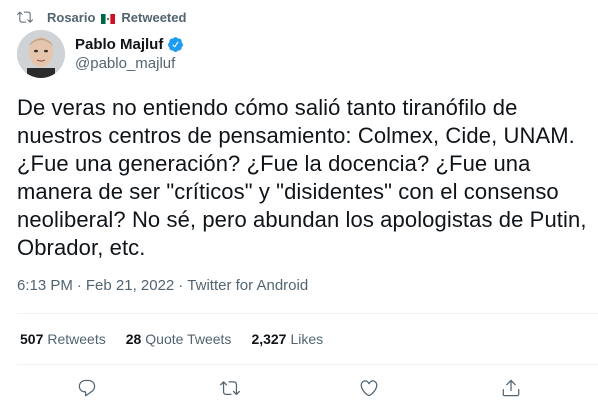  Describe the element at coordinates (41, 54) in the screenshot. I see `avatar` at that location.